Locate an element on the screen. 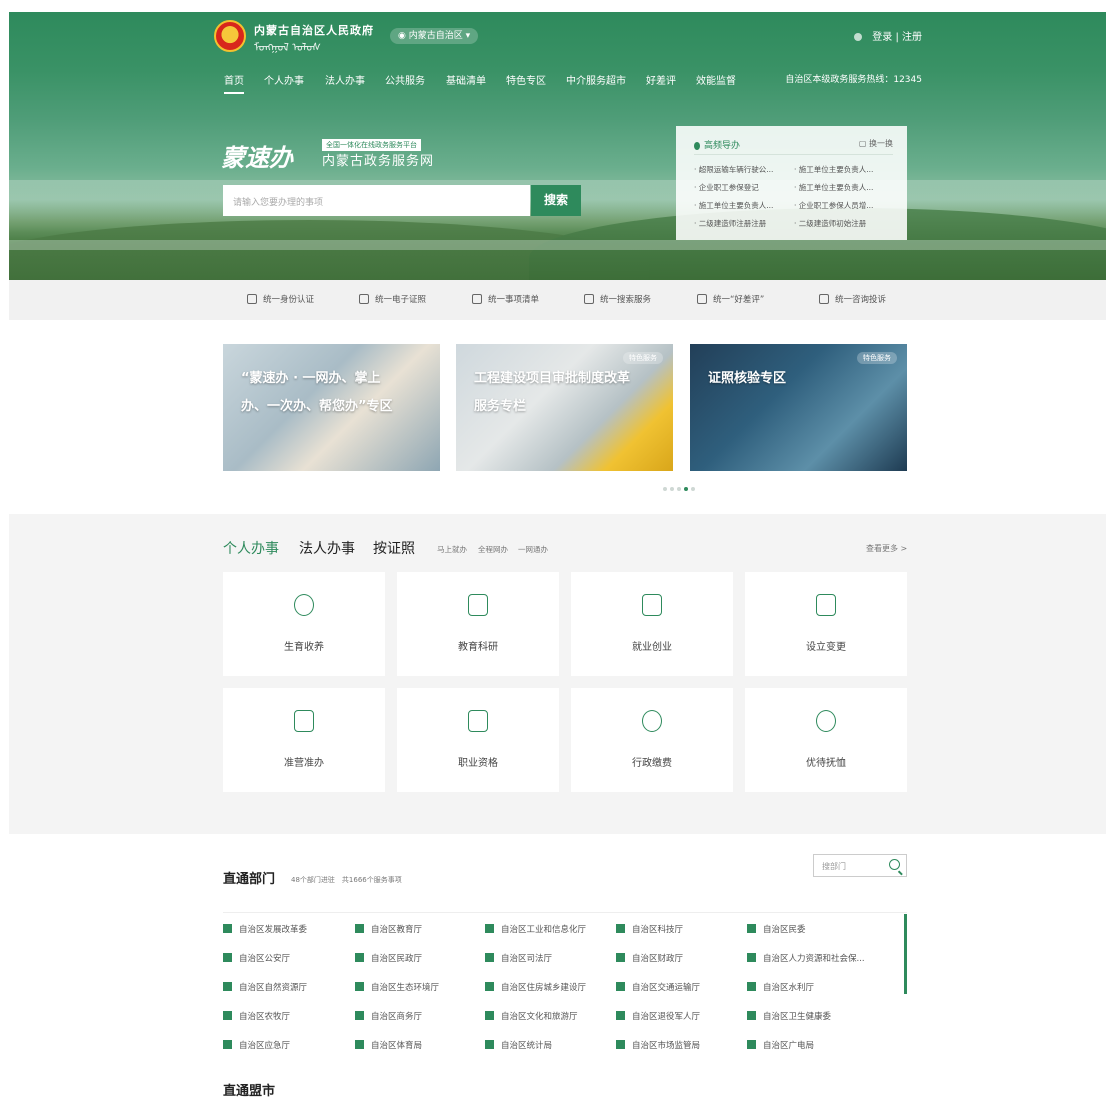  nav-item-legal: 法人办事 is located at coordinates (345, 82).